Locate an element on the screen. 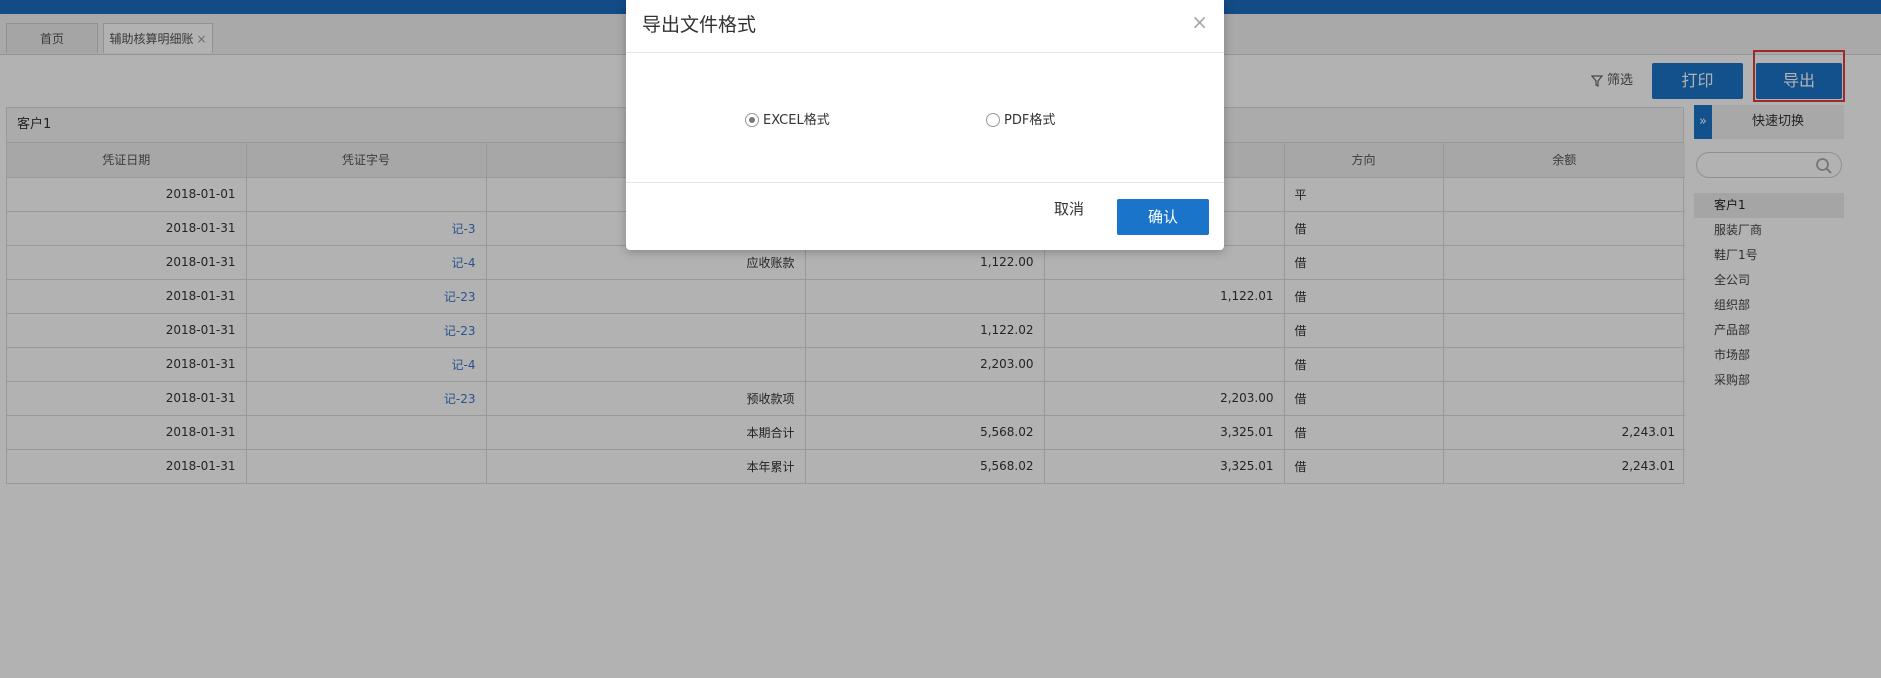 Image resolution: width=1881 pixels, height=678 pixels. pdf-format-radio: PDF格式 is located at coordinates (1020, 118).